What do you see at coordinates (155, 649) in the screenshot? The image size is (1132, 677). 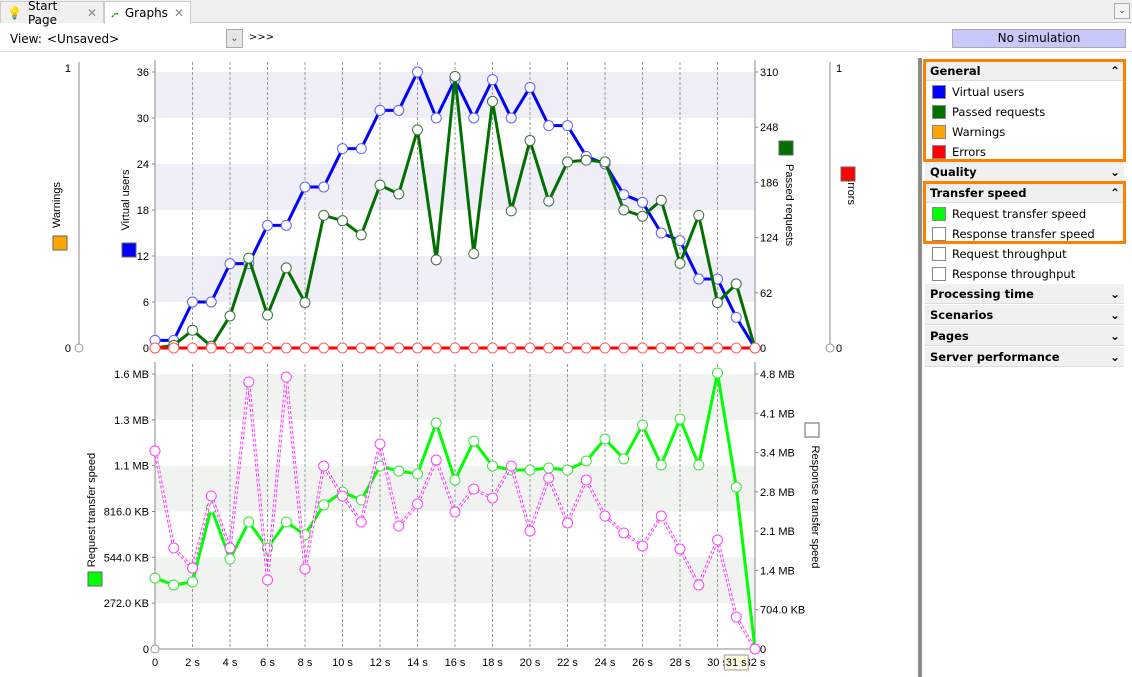 I see `axis-origin` at bounding box center [155, 649].